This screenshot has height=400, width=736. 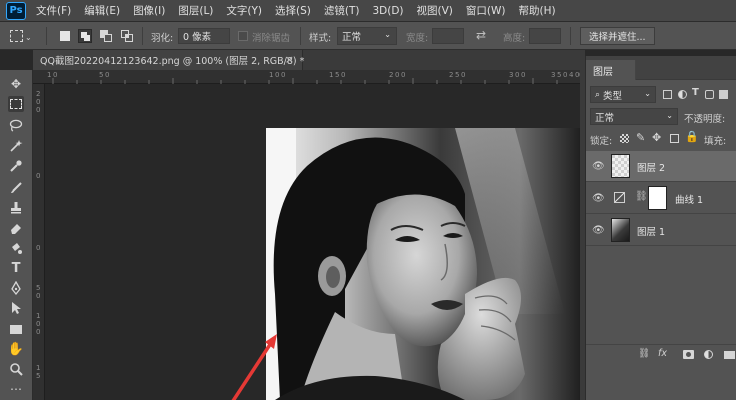 What do you see at coordinates (16, 268) in the screenshot?
I see `type-tool-icon: T` at bounding box center [16, 268].